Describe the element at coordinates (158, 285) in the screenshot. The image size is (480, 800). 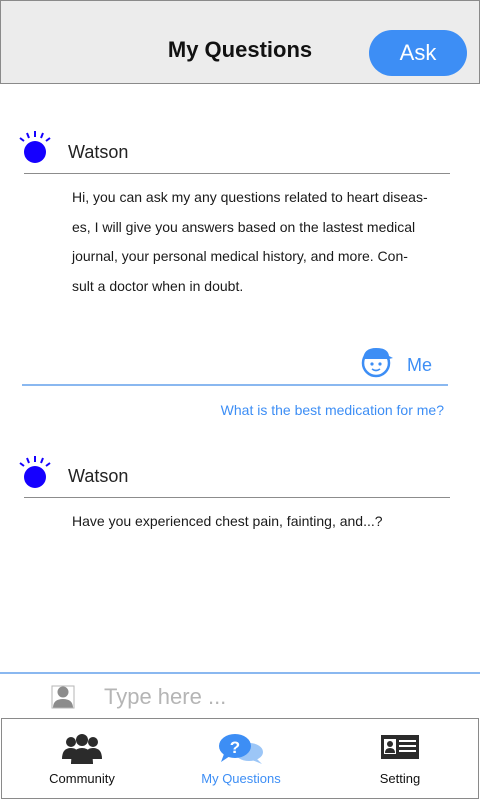
I see `message-line: sult a doctor when in doubt.` at that location.